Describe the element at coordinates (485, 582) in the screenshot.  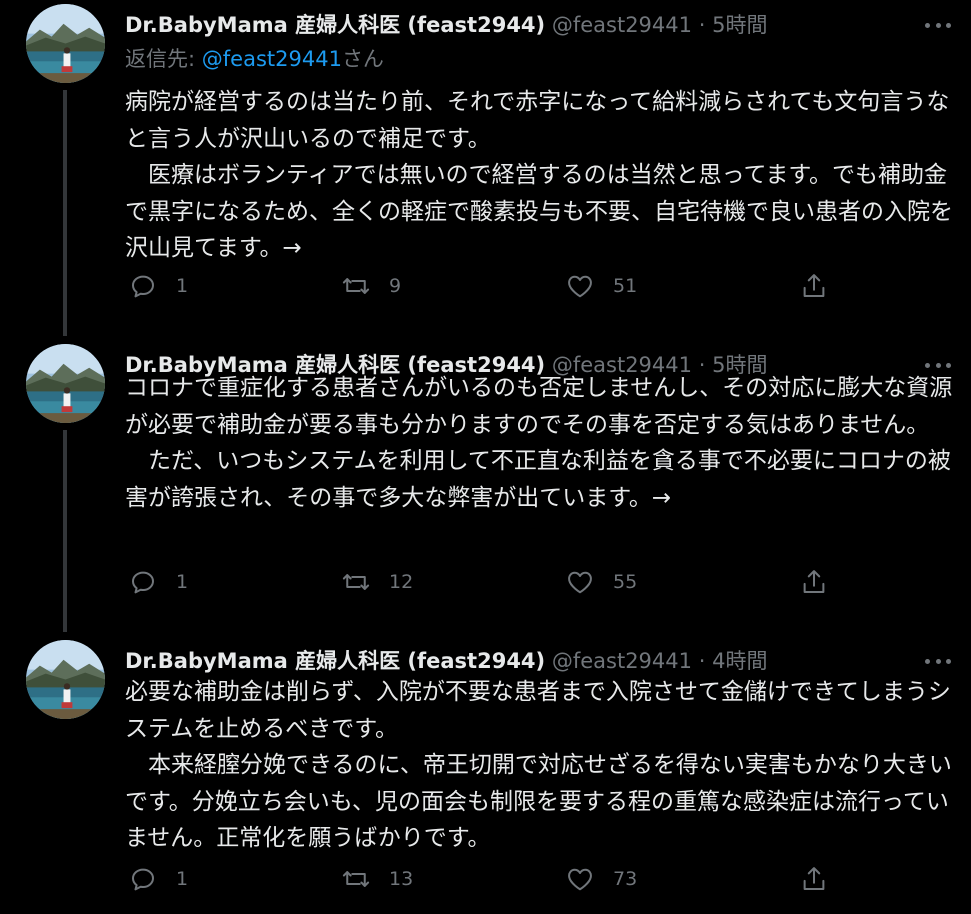
I see `tweet-actions: 1 12 55` at that location.